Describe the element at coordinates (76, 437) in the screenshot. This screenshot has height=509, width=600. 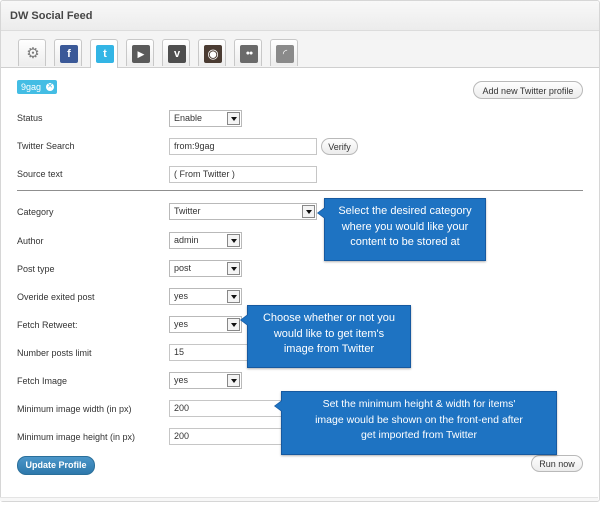
I see `min-height-label: Minimum image height (in px)` at that location.